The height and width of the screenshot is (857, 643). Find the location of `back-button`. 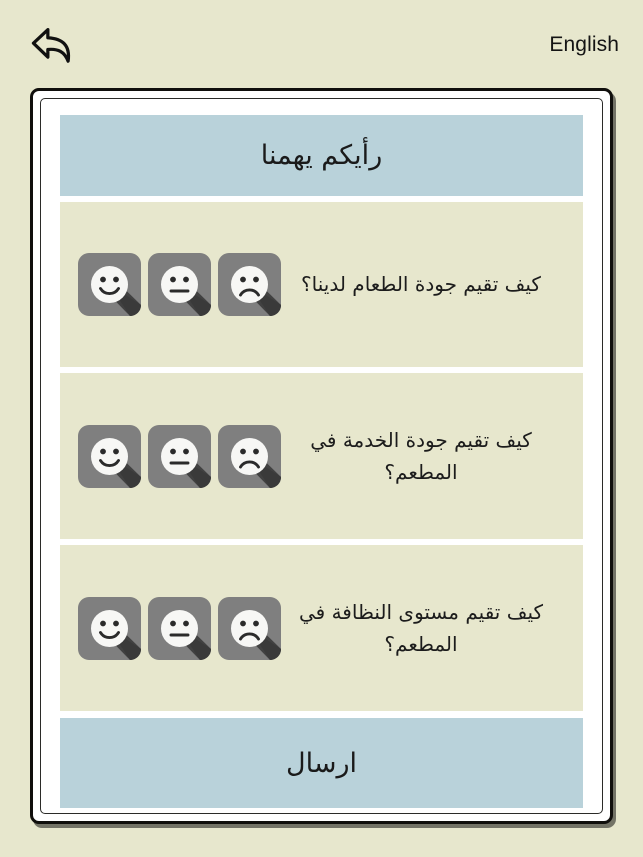

back-button is located at coordinates (52, 44).